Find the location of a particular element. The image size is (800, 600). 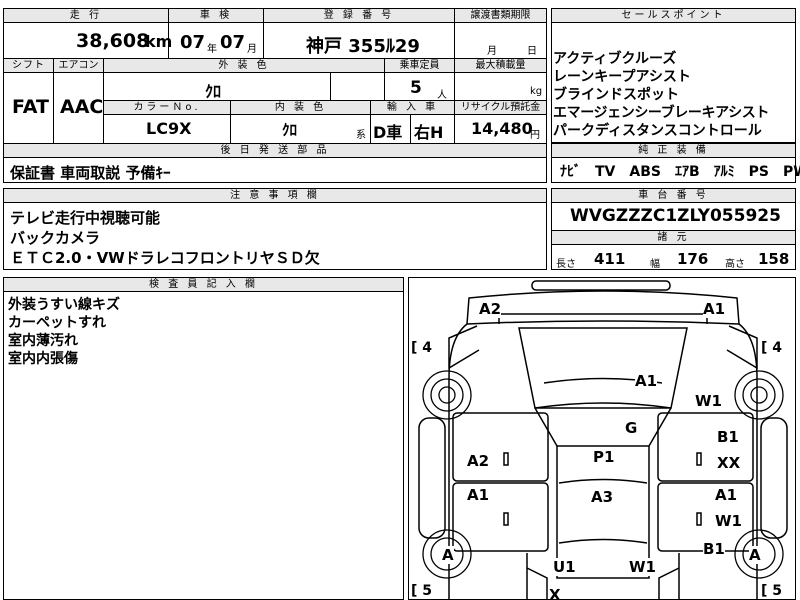

tire-depth-rear-left: [ 5 is located at coordinates (422, 591).